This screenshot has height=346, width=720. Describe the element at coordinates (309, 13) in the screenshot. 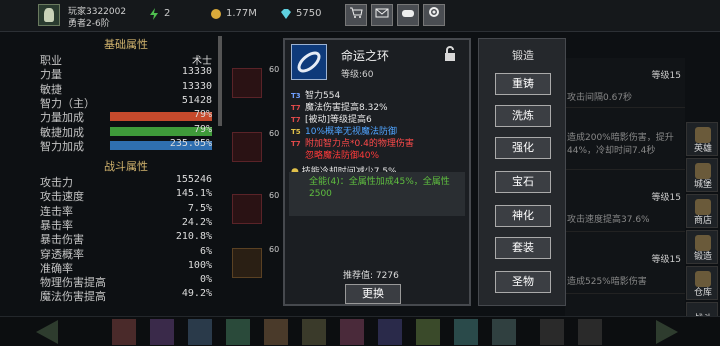

I see `gem-value: 5750` at that location.